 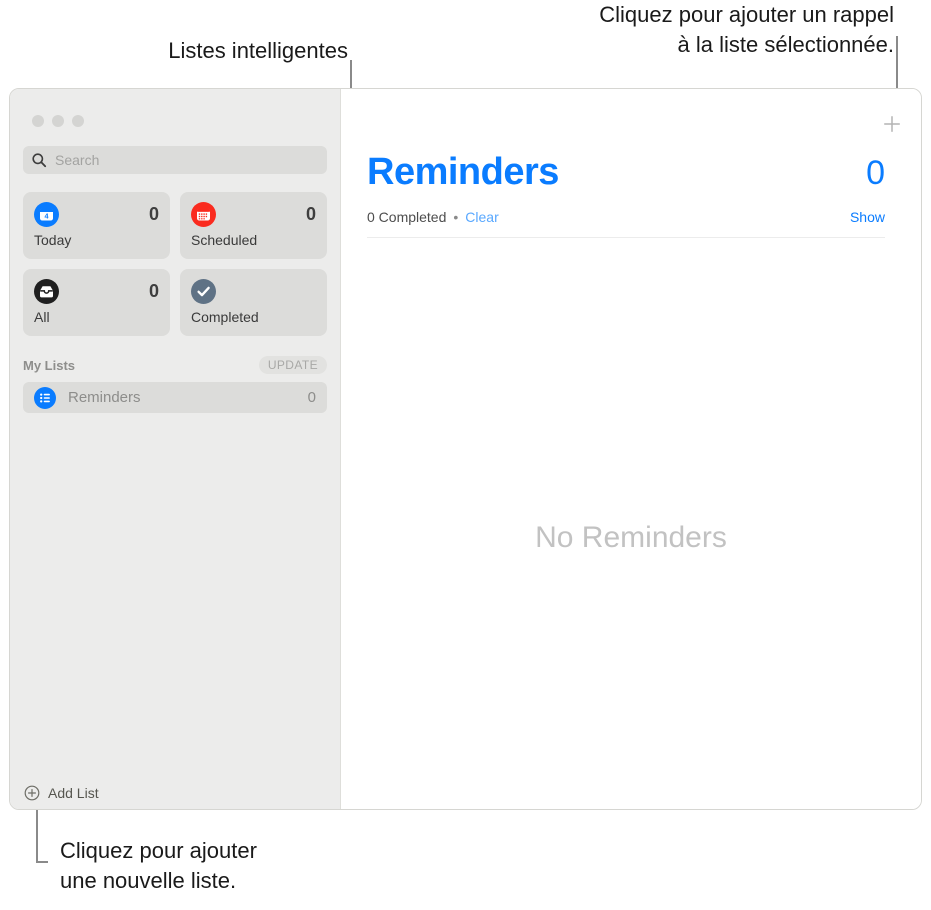 I want to click on update-badge: UPDATE, so click(x=292, y=365).